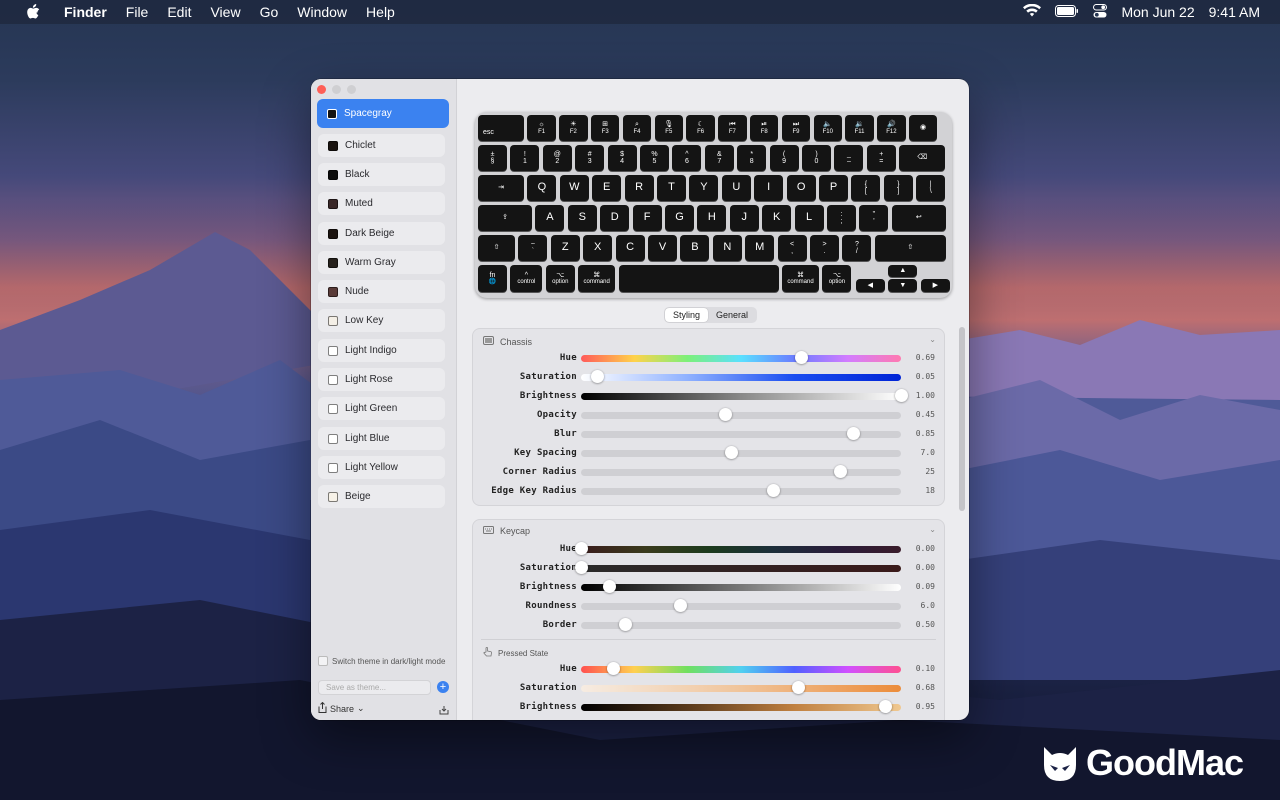  I want to click on scrollbar, so click(962, 419).